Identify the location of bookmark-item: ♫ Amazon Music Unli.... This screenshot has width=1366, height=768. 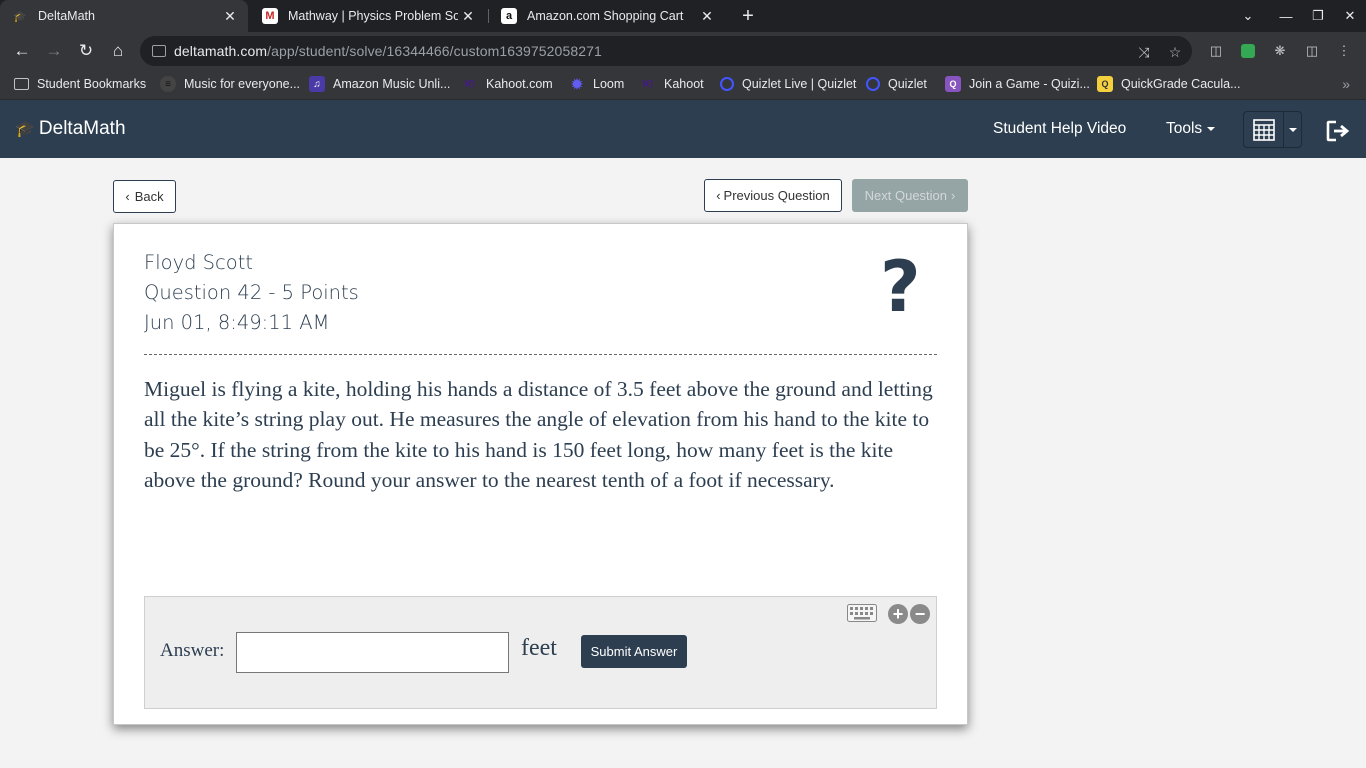
(379, 84).